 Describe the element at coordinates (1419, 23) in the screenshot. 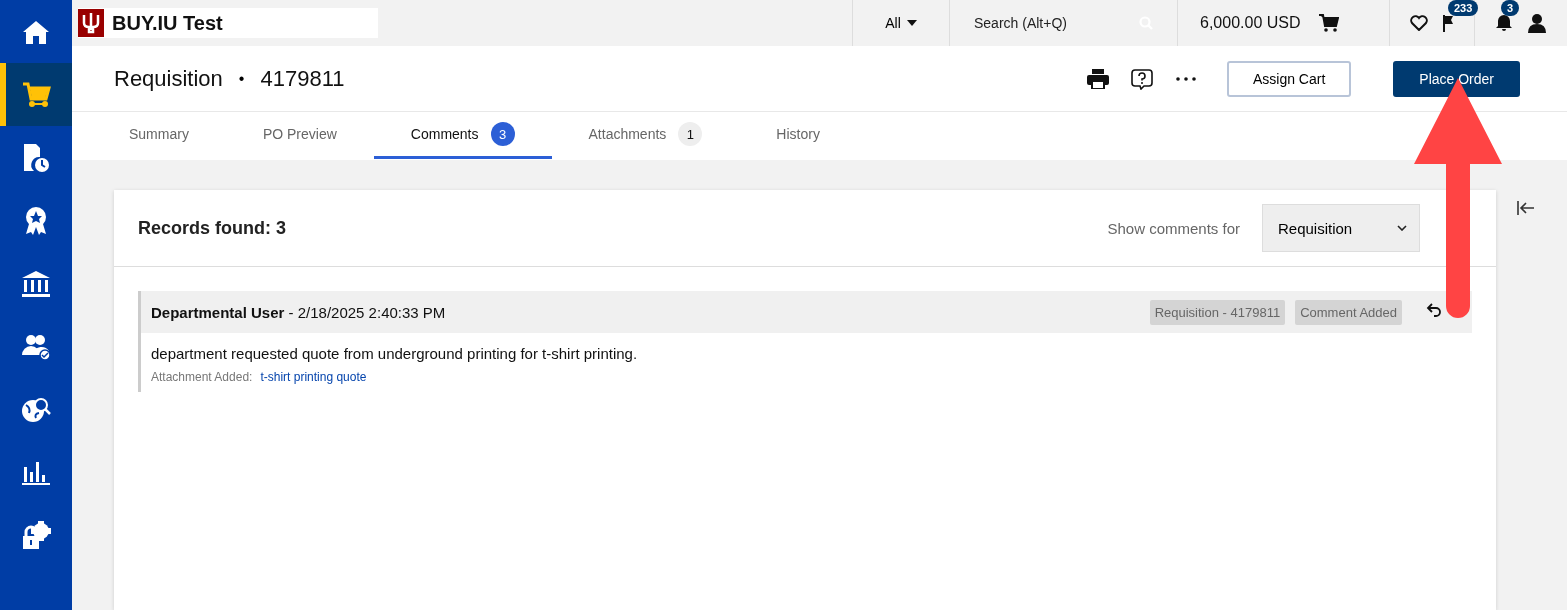

I see `heart-icon` at that location.